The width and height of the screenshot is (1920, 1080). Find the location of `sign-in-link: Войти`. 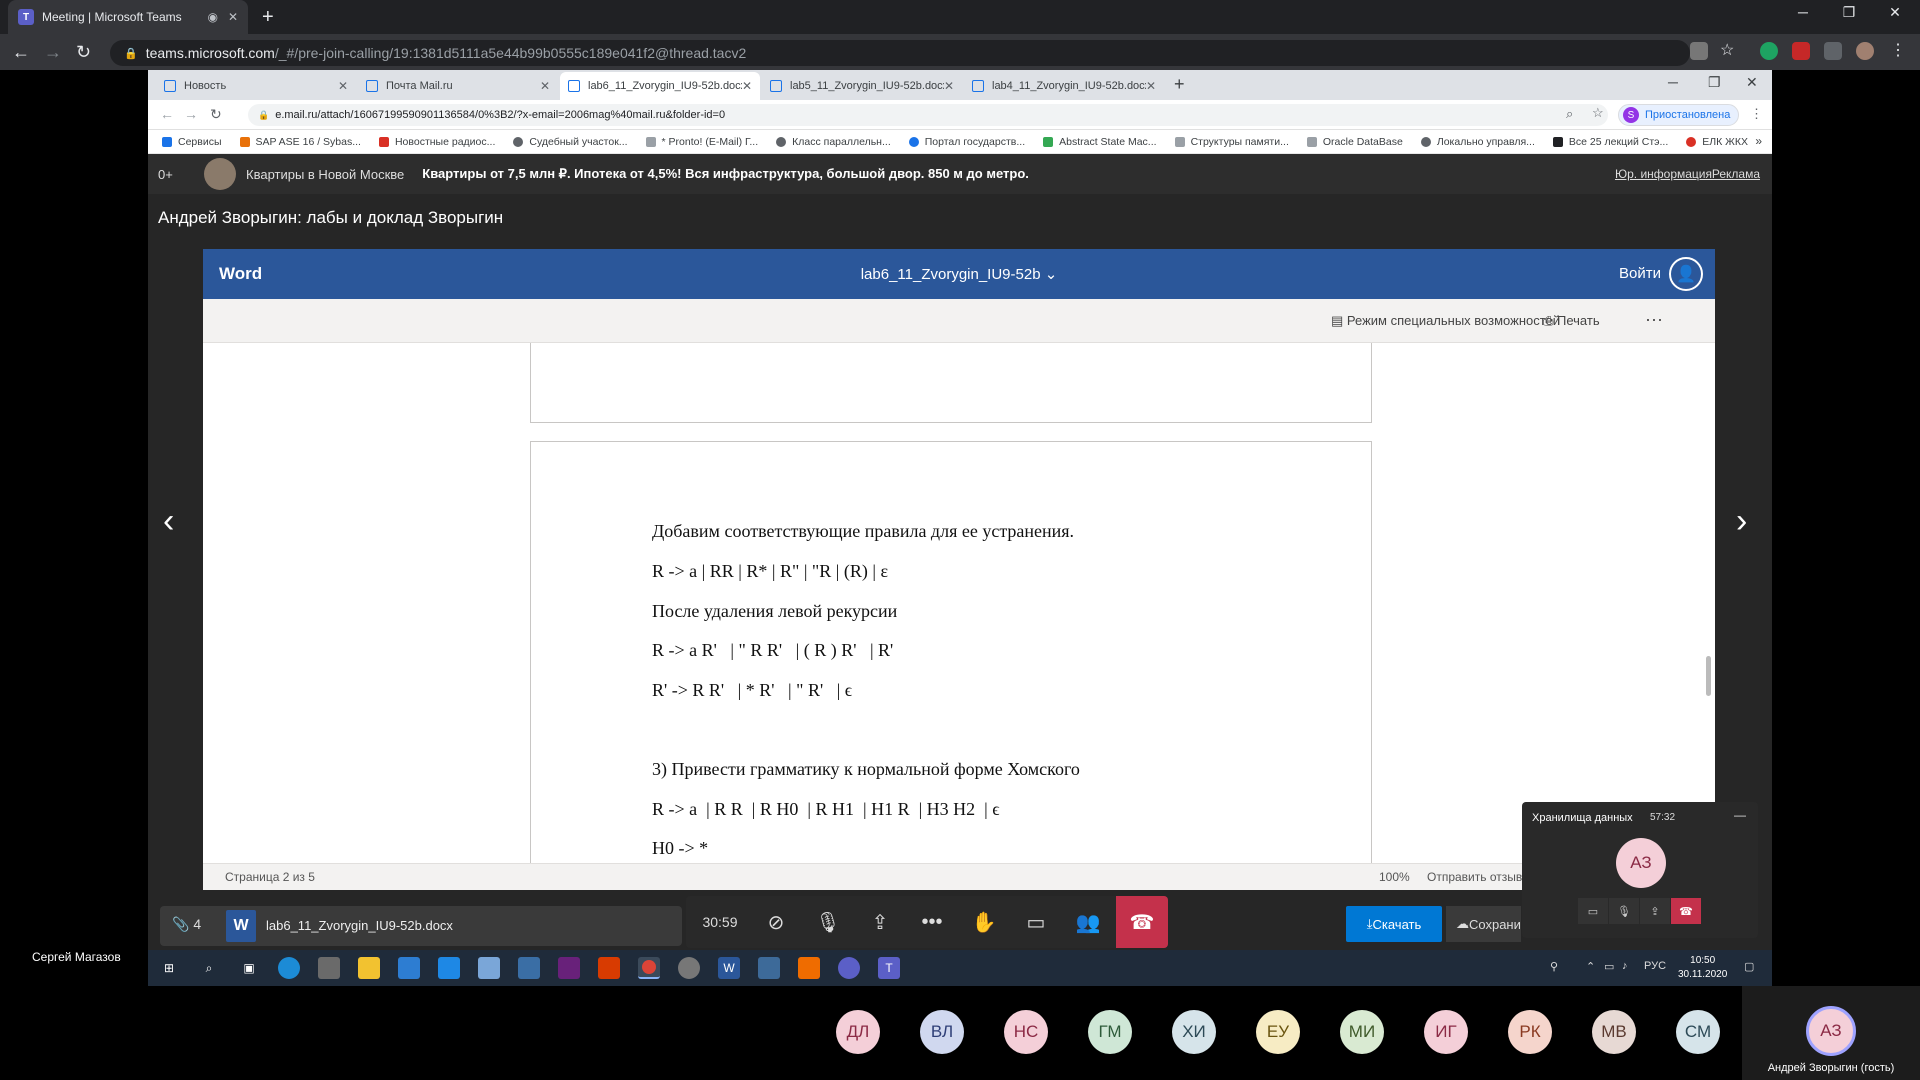

sign-in-link: Войти is located at coordinates (1640, 273).